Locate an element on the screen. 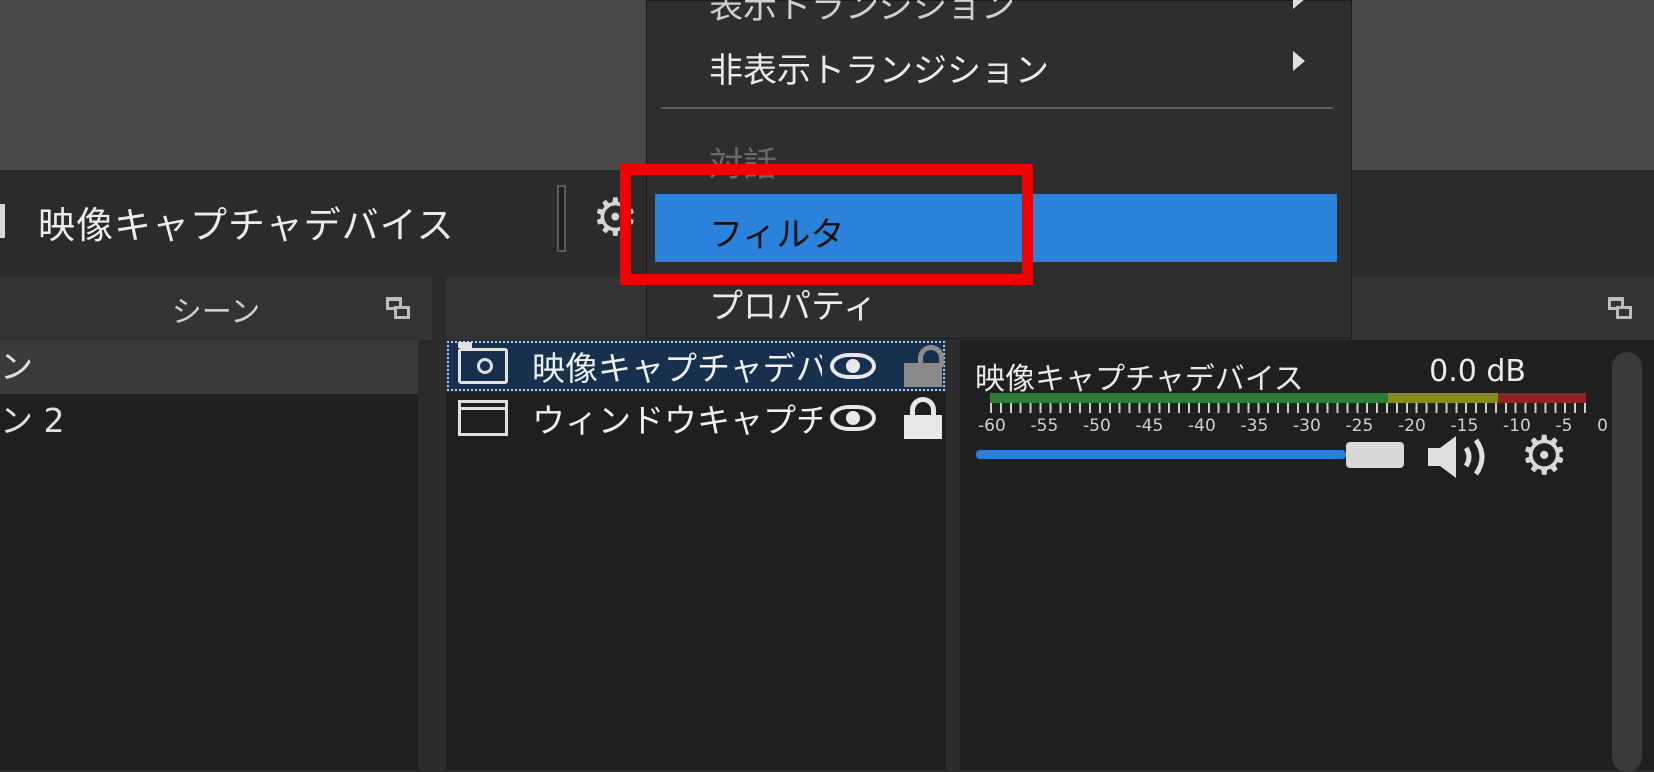 The width and height of the screenshot is (1654, 772). volume-slider-handle is located at coordinates (1375, 455).